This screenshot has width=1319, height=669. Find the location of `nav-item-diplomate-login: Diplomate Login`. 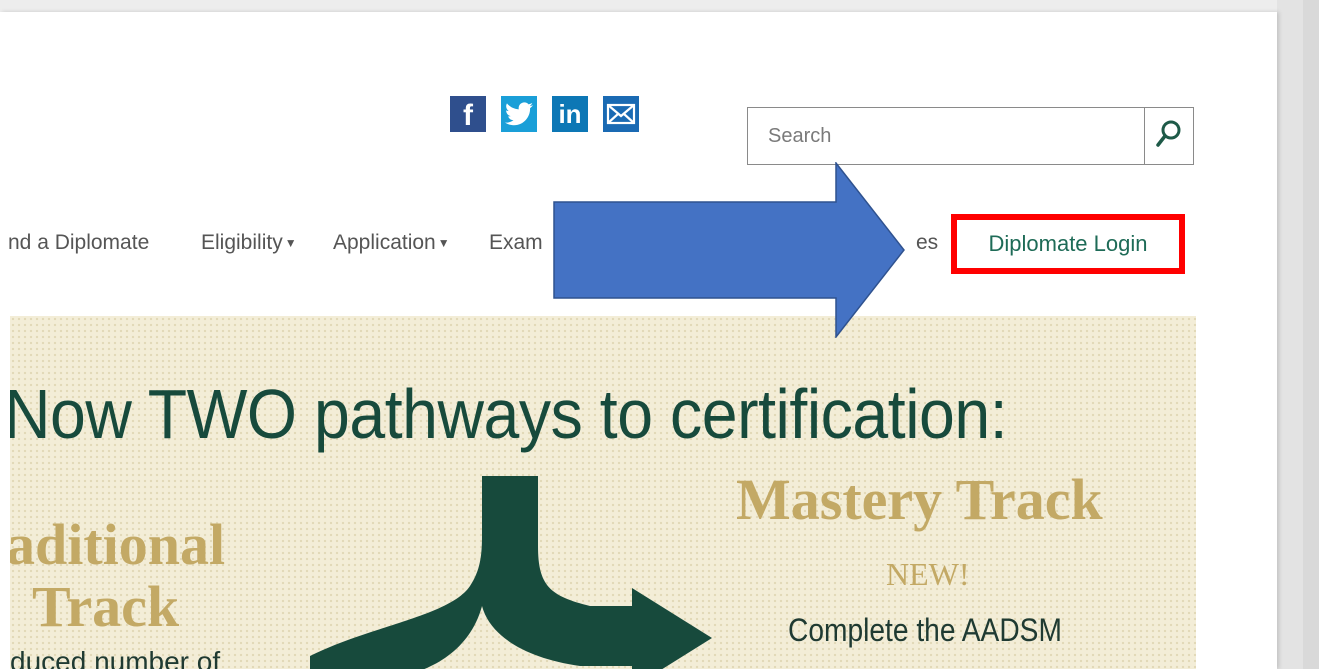

nav-item-diplomate-login: Diplomate Login is located at coordinates (1068, 244).